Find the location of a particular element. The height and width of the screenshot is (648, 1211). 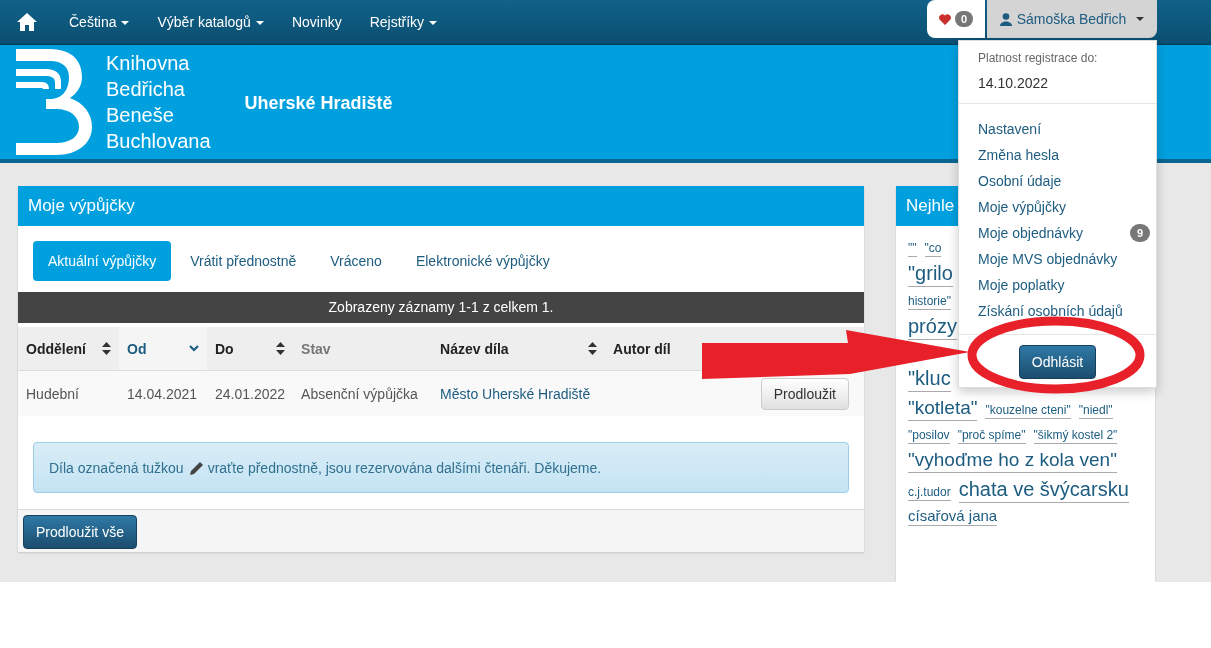

home-icon is located at coordinates (27, 22).